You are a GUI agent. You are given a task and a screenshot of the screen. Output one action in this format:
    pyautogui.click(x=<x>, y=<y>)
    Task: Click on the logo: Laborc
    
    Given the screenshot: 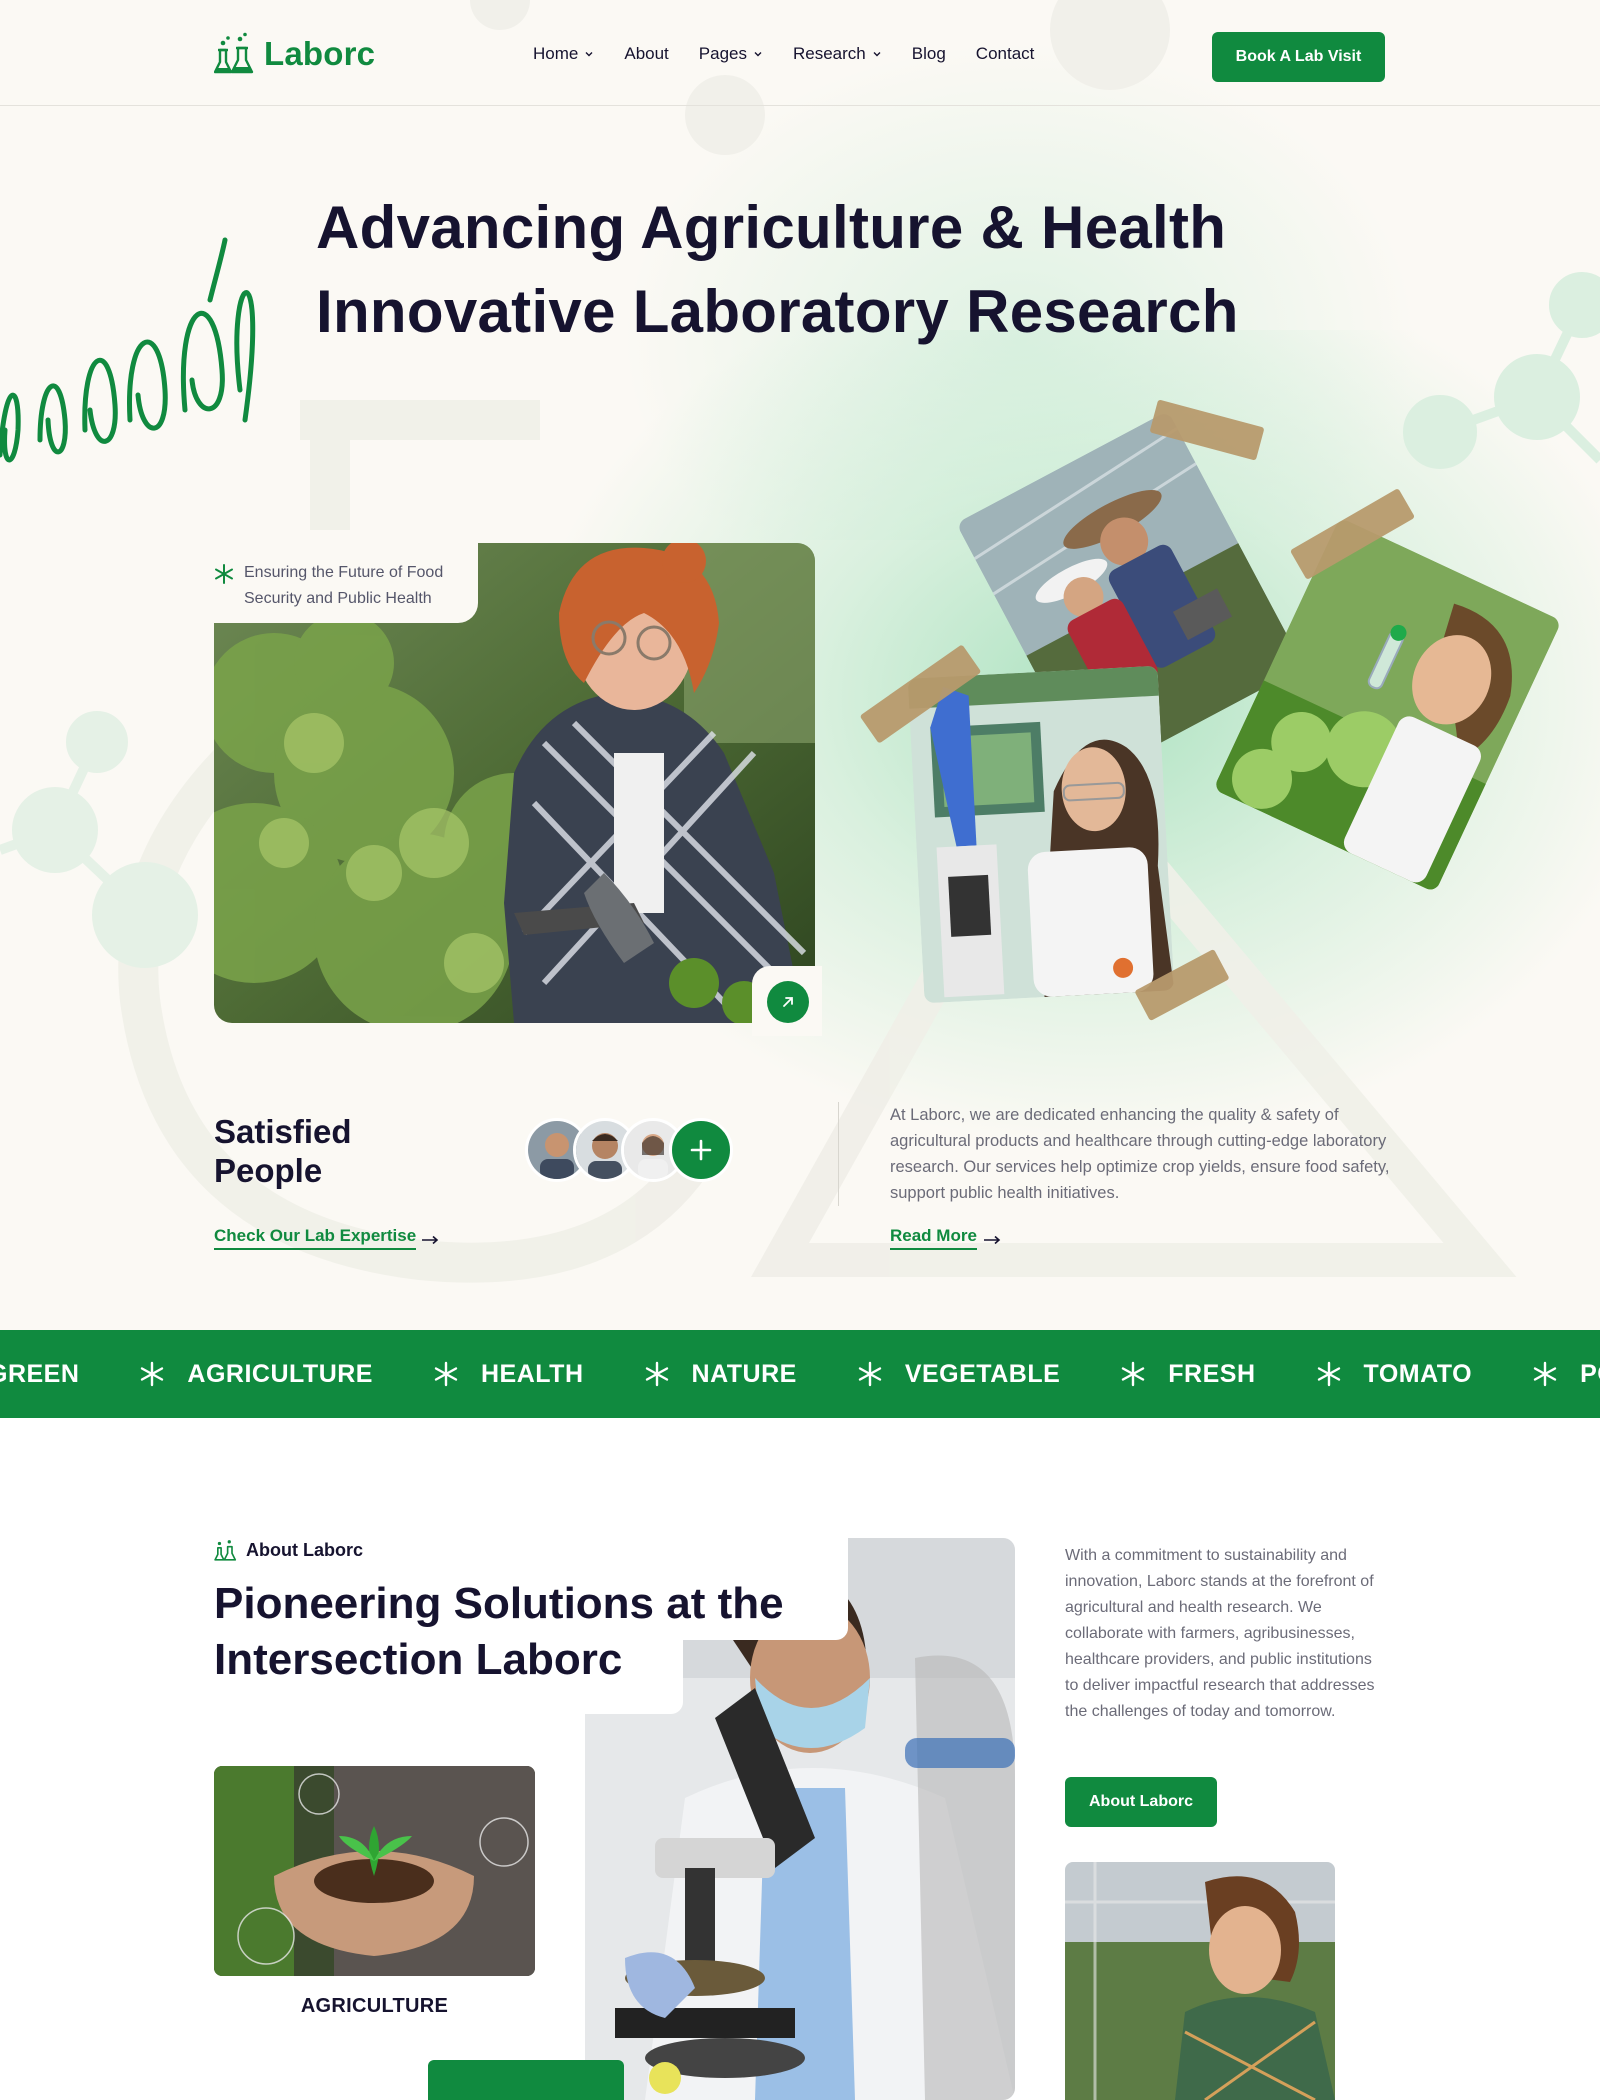 What is the action you would take?
    pyautogui.click(x=294, y=54)
    